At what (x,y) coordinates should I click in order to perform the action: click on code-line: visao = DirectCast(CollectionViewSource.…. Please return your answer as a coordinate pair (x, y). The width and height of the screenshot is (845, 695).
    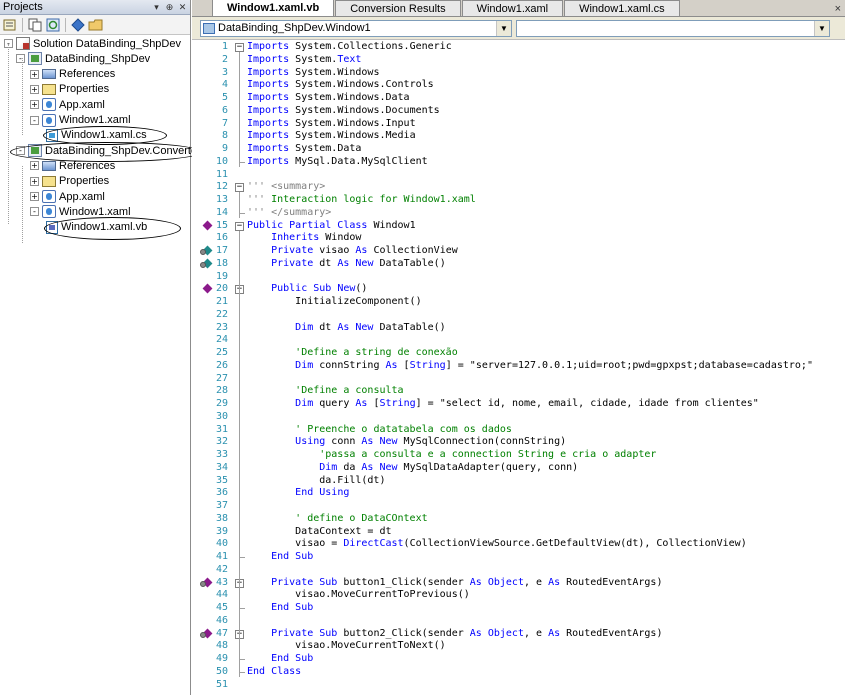
    Looking at the image, I should click on (497, 544).